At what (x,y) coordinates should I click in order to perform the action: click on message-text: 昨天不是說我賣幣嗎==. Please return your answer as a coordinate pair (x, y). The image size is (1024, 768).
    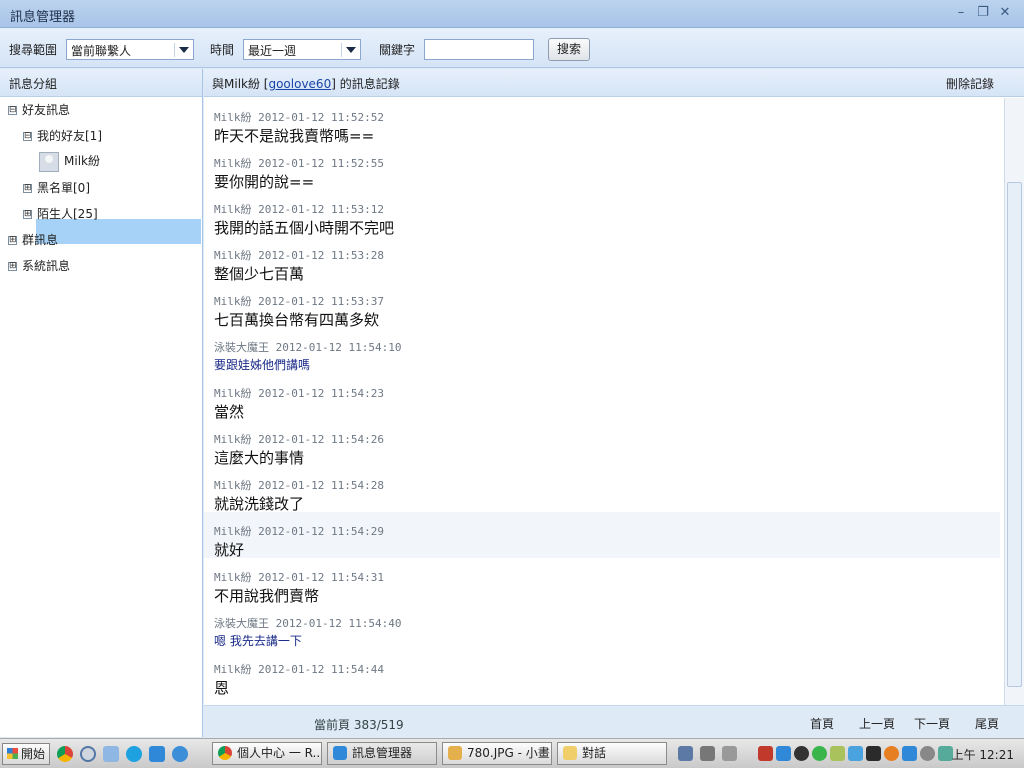
    Looking at the image, I should click on (294, 136).